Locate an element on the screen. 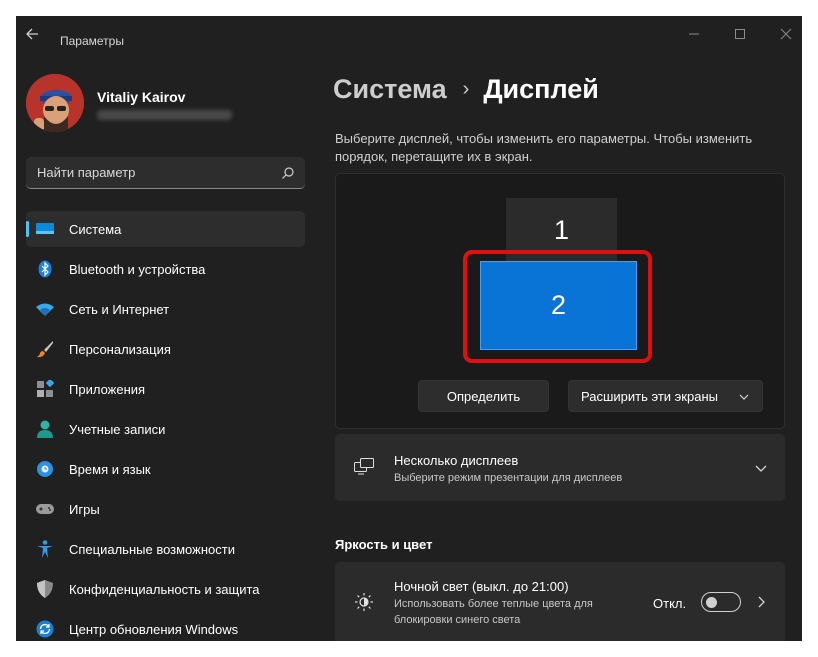  search-box is located at coordinates (165, 173).